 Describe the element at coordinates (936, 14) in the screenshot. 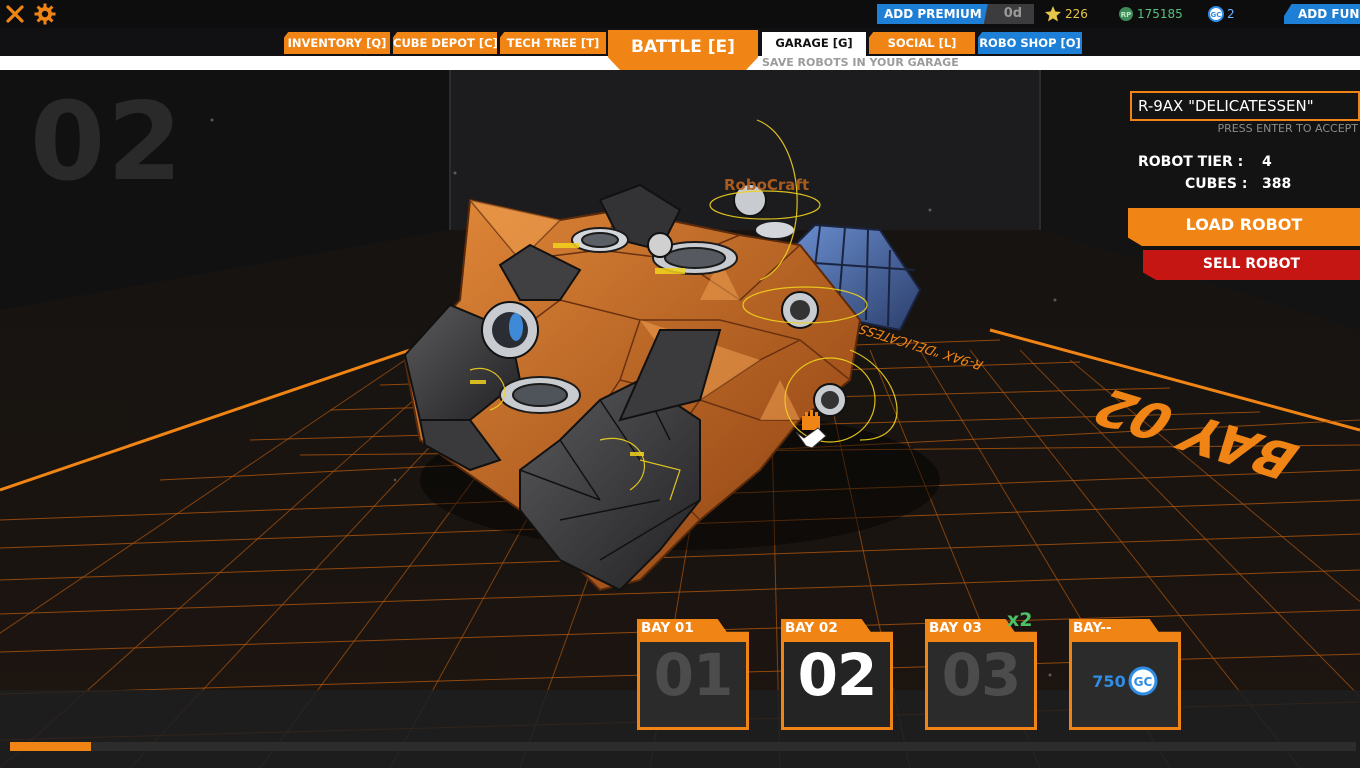

I see `add-premium-button: ADD PREMIUM` at that location.